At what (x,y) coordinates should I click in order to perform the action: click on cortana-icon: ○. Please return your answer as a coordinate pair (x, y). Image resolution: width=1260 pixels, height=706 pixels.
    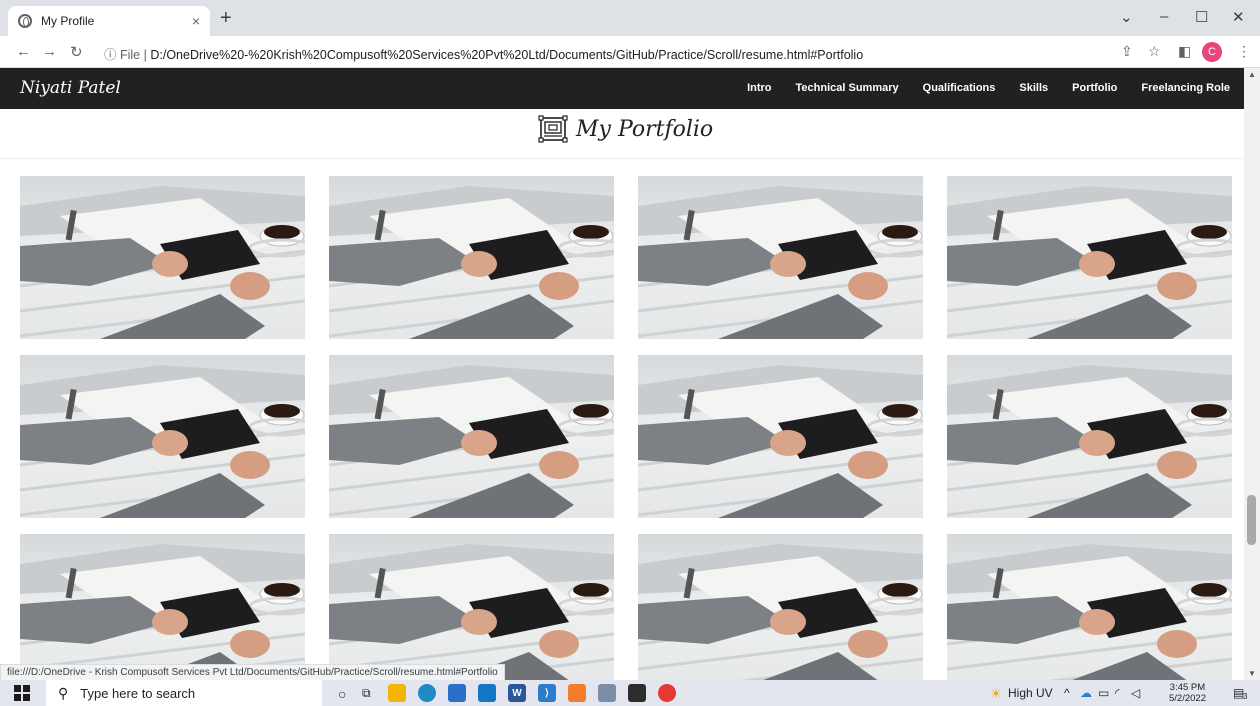
    Looking at the image, I should click on (342, 694).